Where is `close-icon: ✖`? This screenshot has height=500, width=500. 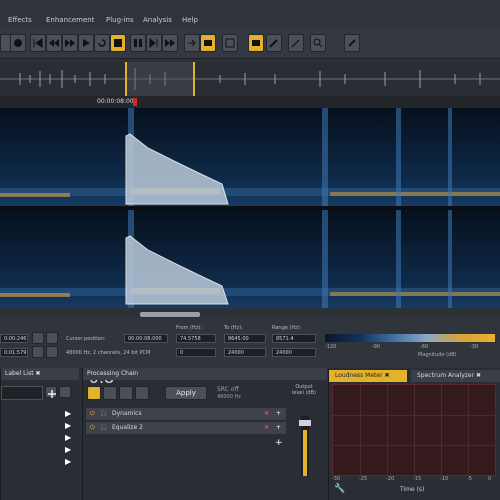
close-icon: ✖ is located at coordinates (38, 373).